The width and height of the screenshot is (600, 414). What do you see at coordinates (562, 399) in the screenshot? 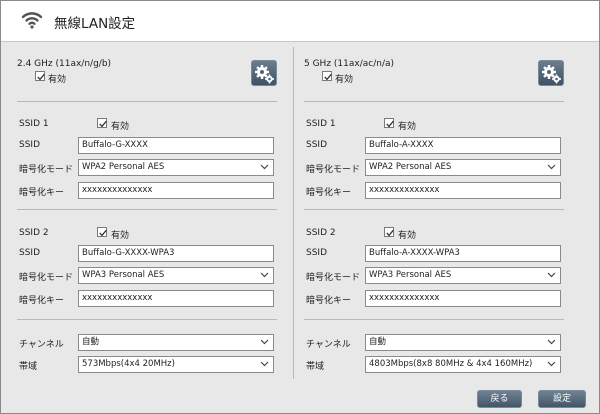
I see `apply-button: 設定` at bounding box center [562, 399].